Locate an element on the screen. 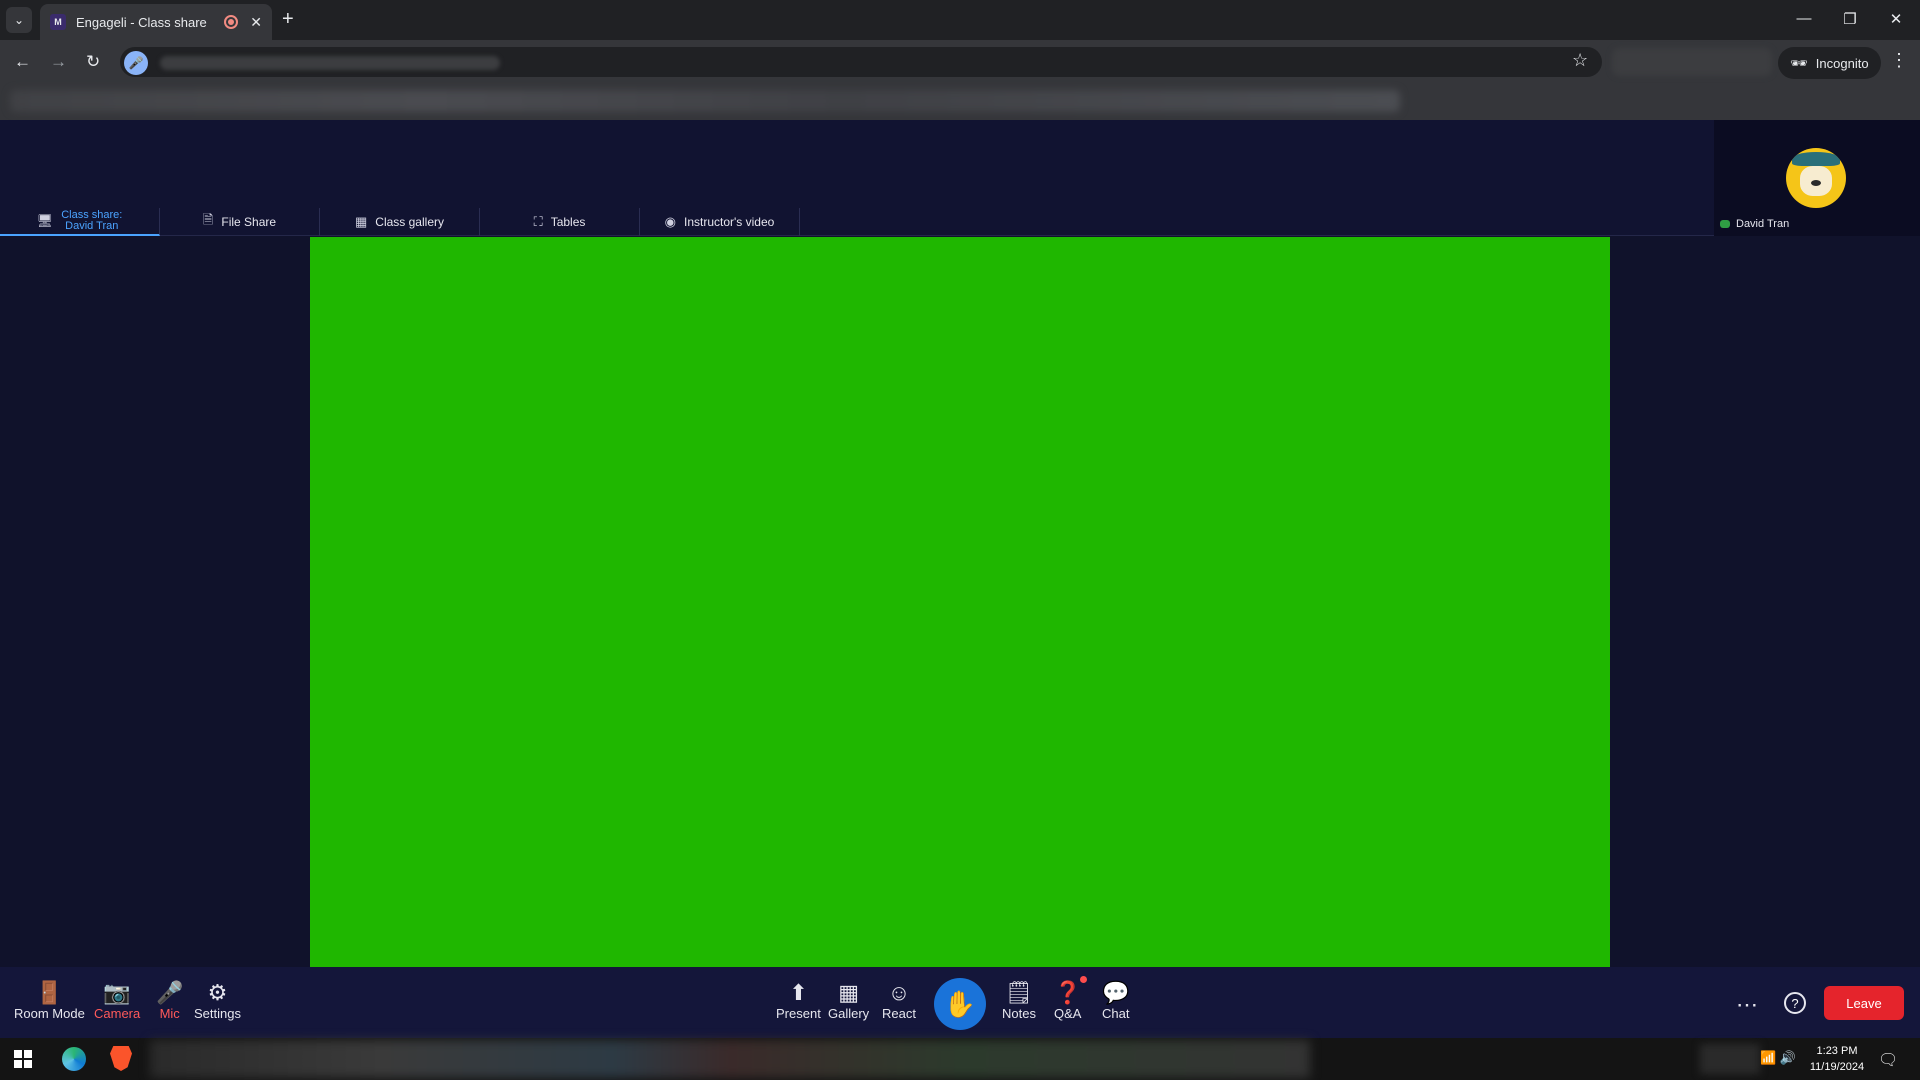 The height and width of the screenshot is (1080, 1920). app-header is located at coordinates (857, 164).